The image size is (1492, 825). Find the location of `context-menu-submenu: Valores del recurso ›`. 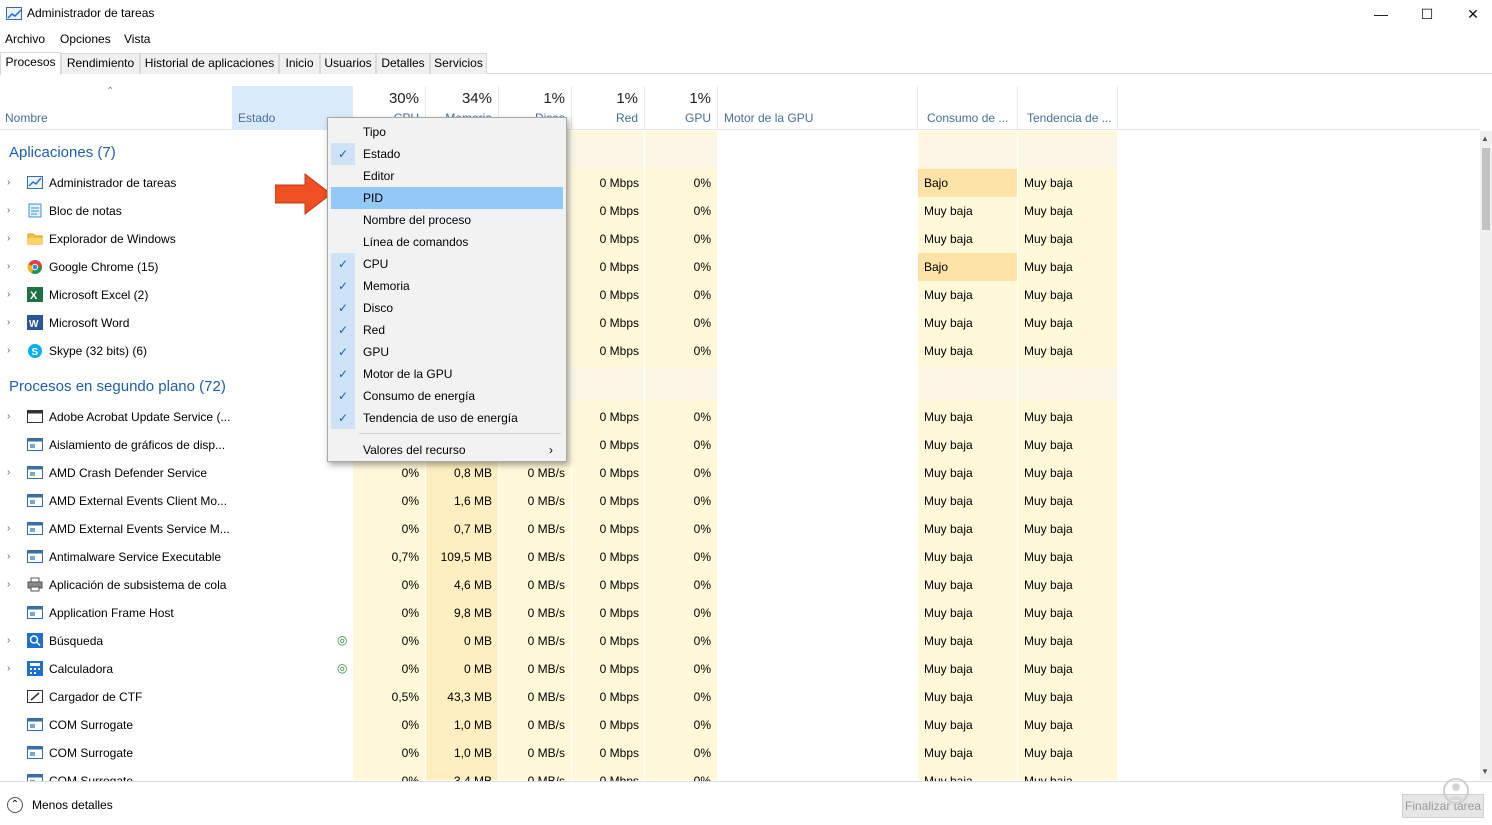

context-menu-submenu: Valores del recurso › is located at coordinates (447, 450).